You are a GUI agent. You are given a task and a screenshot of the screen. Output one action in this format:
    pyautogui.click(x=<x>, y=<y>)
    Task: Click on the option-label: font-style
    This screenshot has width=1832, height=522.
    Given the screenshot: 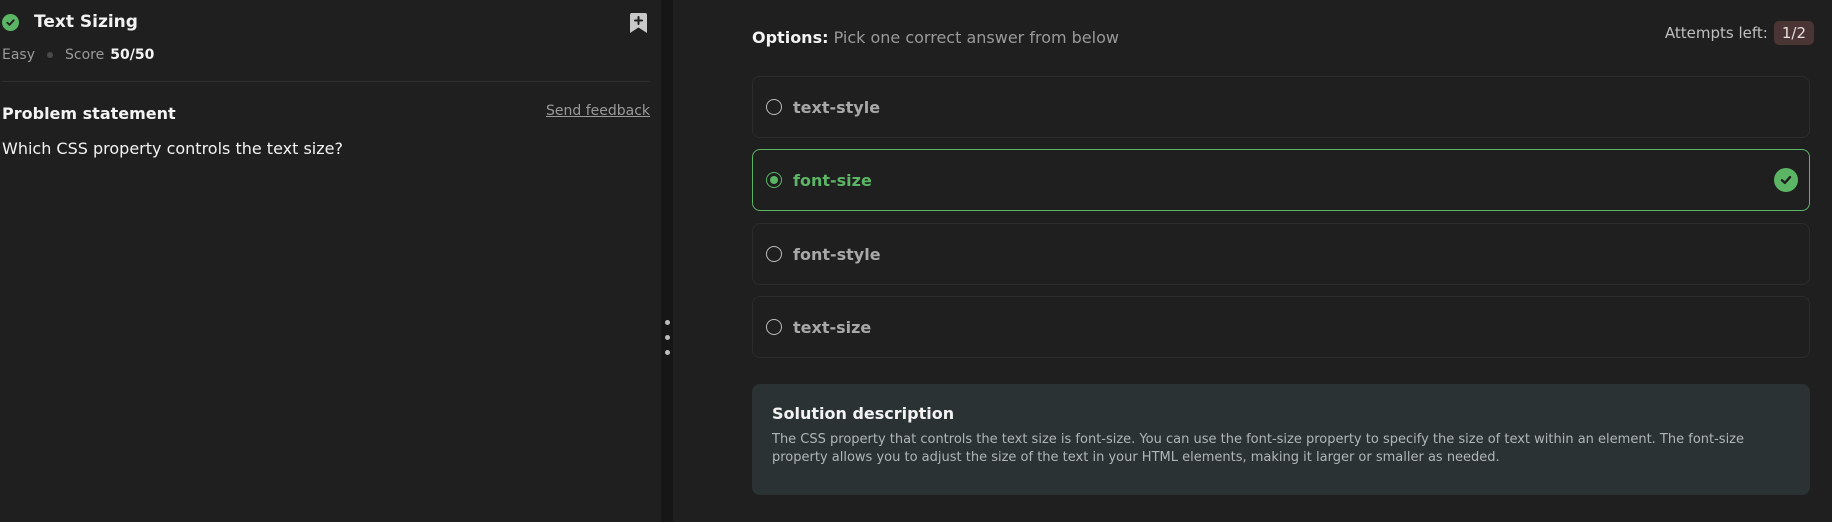 What is the action you would take?
    pyautogui.click(x=837, y=254)
    